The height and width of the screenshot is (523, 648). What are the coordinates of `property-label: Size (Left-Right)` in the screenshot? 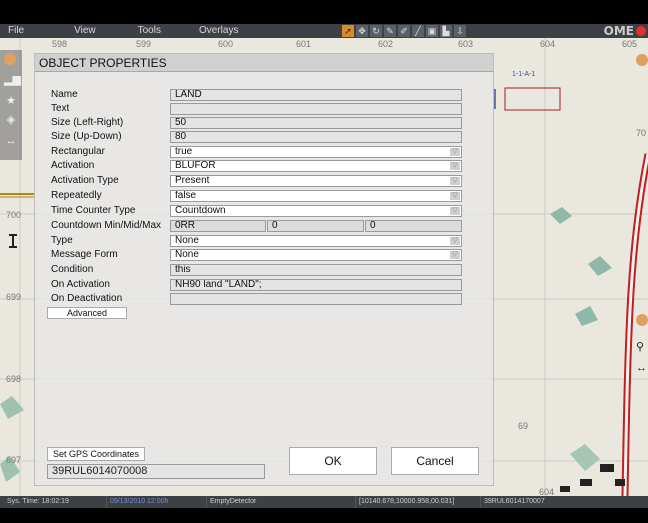 It's located at (87, 122).